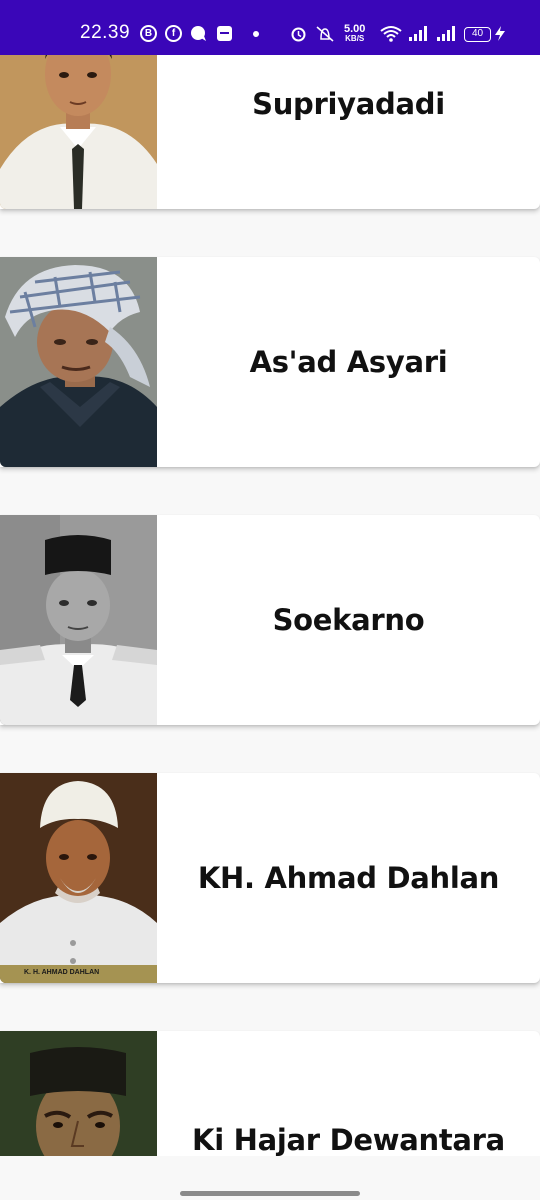 This screenshot has height=1200, width=540. Describe the element at coordinates (348, 620) in the screenshot. I see `hero-name: Soekarno` at that location.